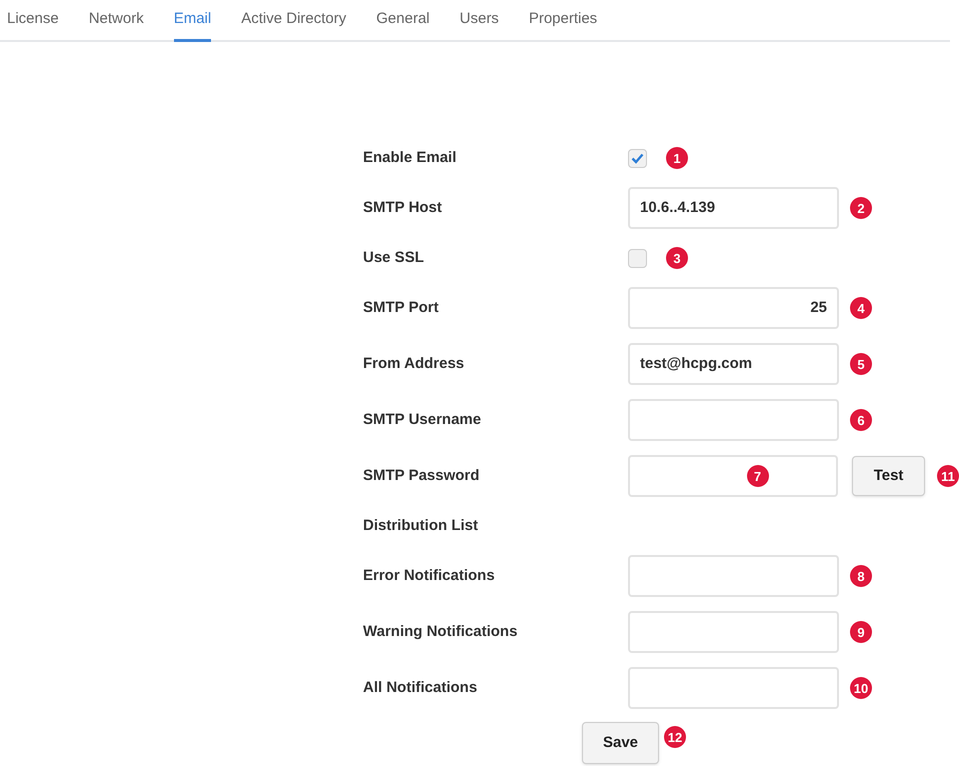  Describe the element at coordinates (861, 688) in the screenshot. I see `number-marker: 10` at that location.